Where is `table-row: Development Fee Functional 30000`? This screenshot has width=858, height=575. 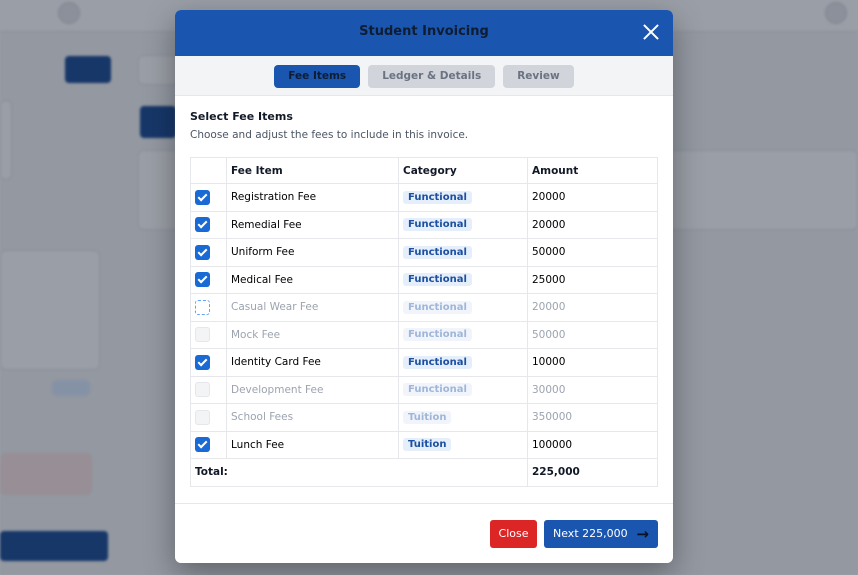 table-row: Development Fee Functional 30000 is located at coordinates (424, 389).